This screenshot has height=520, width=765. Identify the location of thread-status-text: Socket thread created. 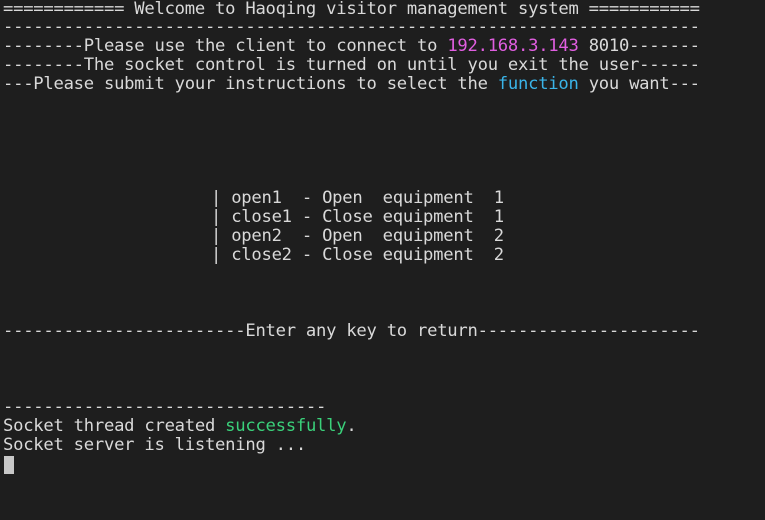
(114, 426).